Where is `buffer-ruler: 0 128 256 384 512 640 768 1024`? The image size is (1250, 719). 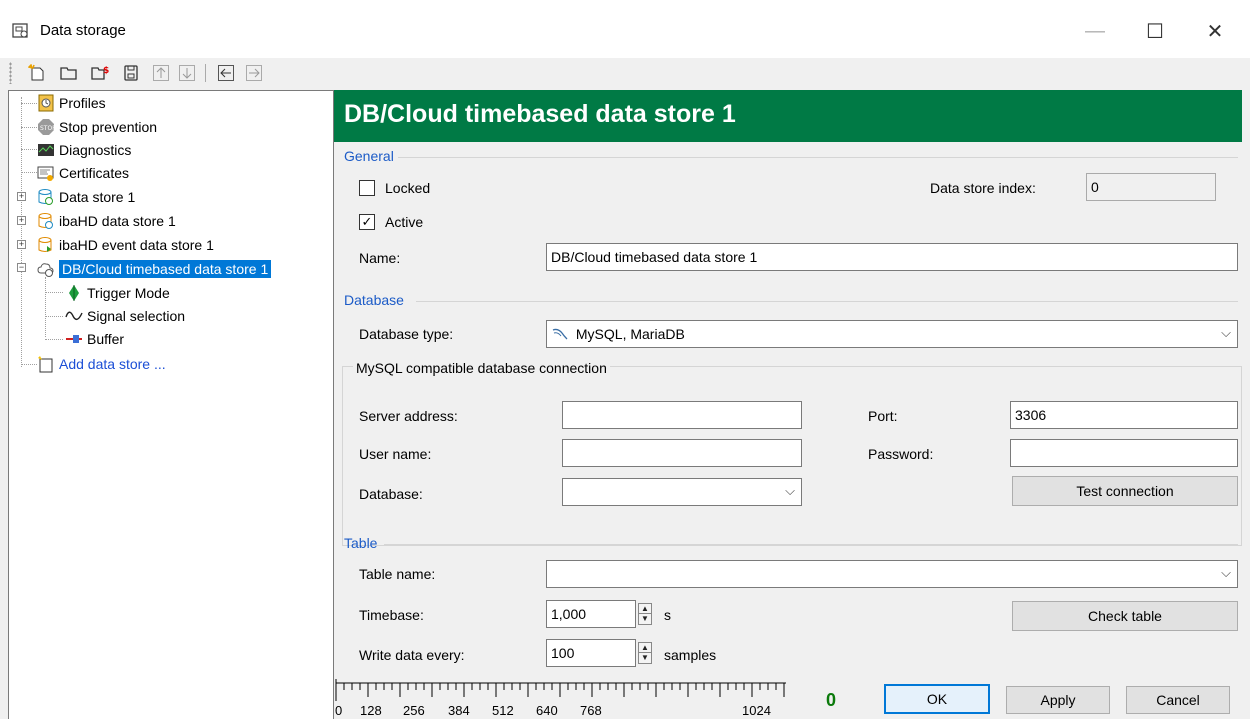 buffer-ruler: 0 128 256 384 512 640 768 1024 is located at coordinates (564, 698).